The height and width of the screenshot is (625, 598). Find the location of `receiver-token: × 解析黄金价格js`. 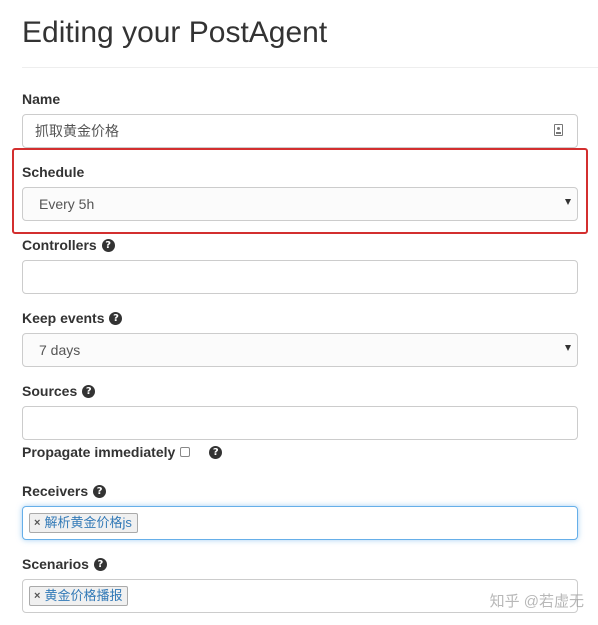

receiver-token: × 解析黄金价格js is located at coordinates (83, 523).